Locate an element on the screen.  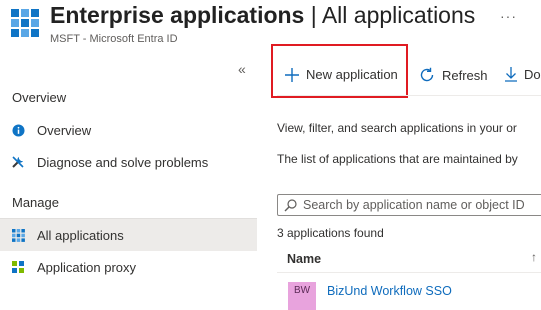
download-label: Do is located at coordinates (532, 74).